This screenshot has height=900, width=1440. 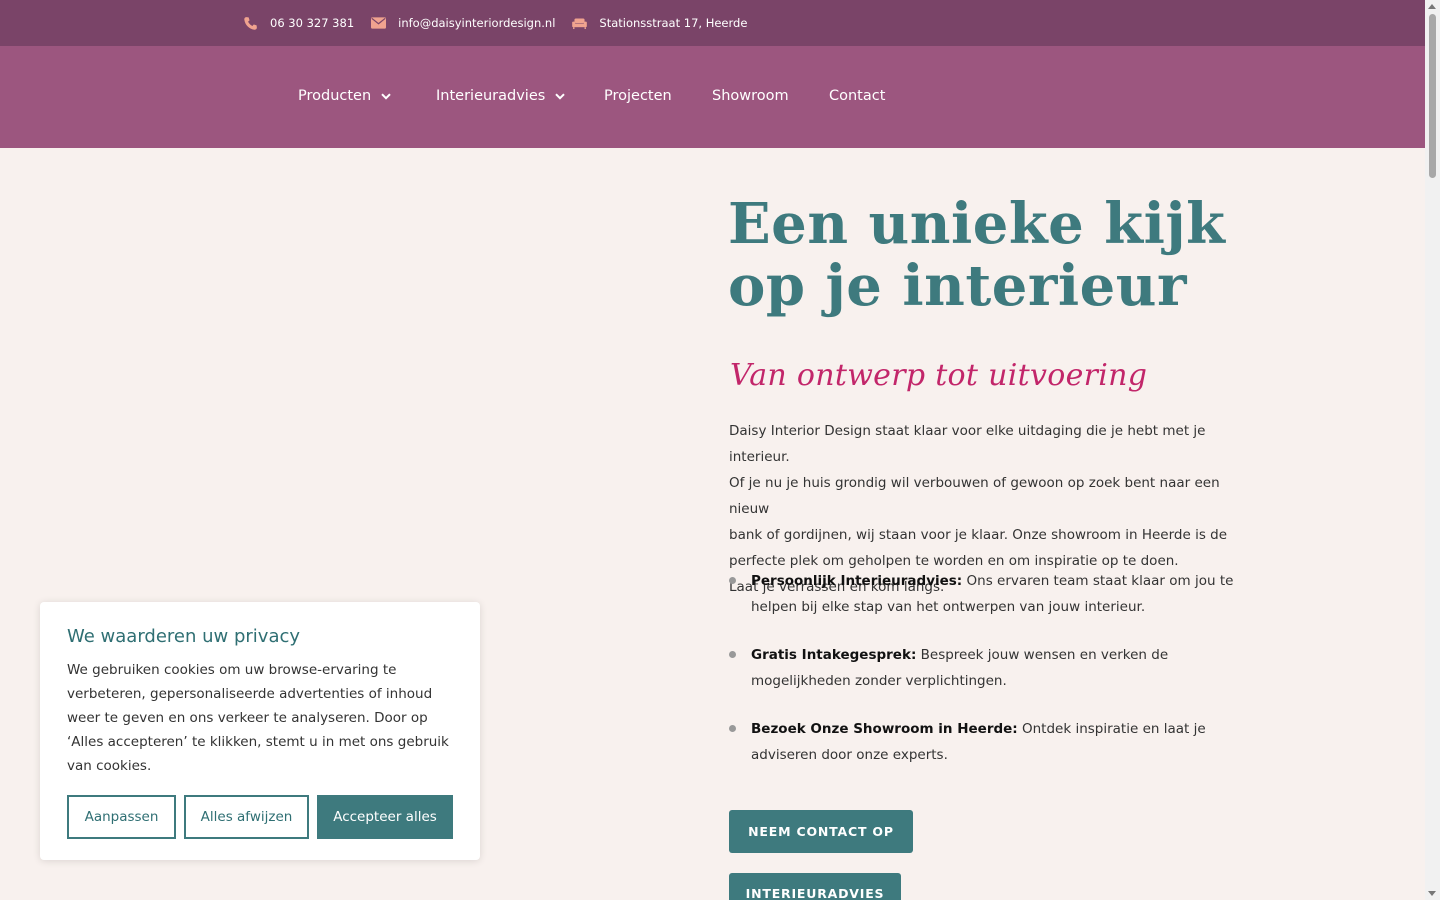 I want to click on nav-item-projecten: Projecten, so click(x=638, y=96).